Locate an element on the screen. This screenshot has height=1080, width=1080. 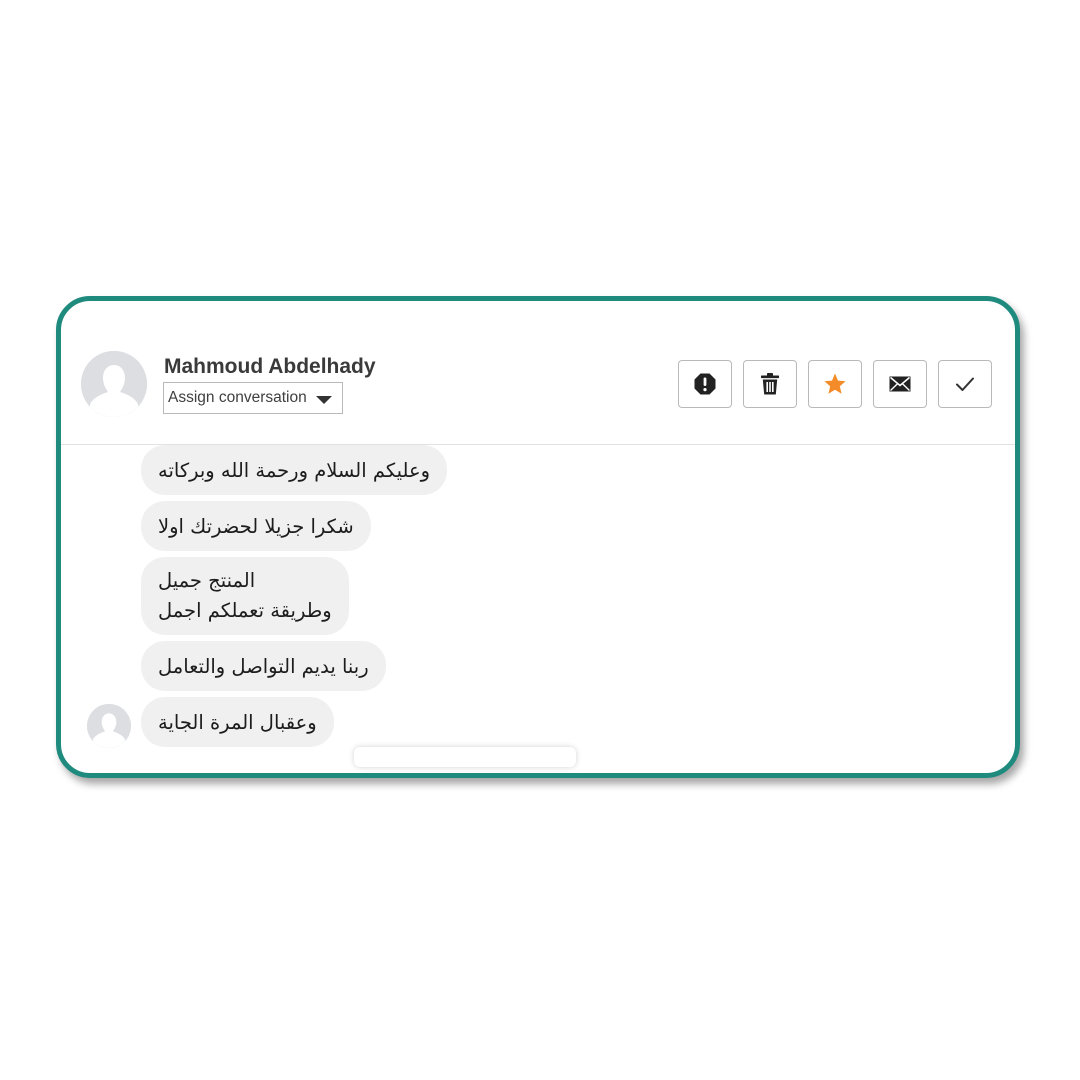
check-icon is located at coordinates (965, 384).